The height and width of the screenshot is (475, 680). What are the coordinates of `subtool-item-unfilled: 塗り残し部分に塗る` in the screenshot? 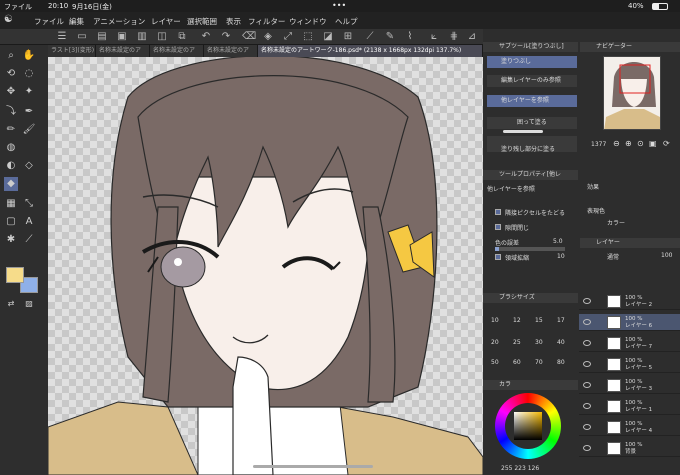 It's located at (532, 144).